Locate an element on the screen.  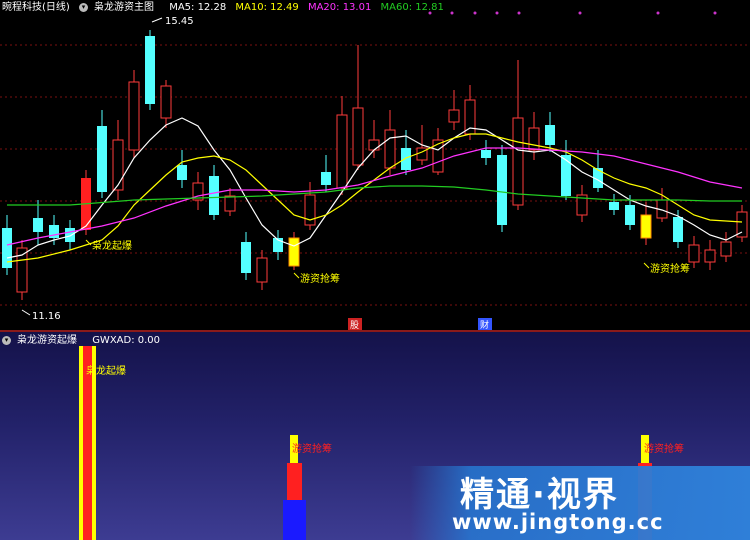
signal-dots is located at coordinates (572, 13).